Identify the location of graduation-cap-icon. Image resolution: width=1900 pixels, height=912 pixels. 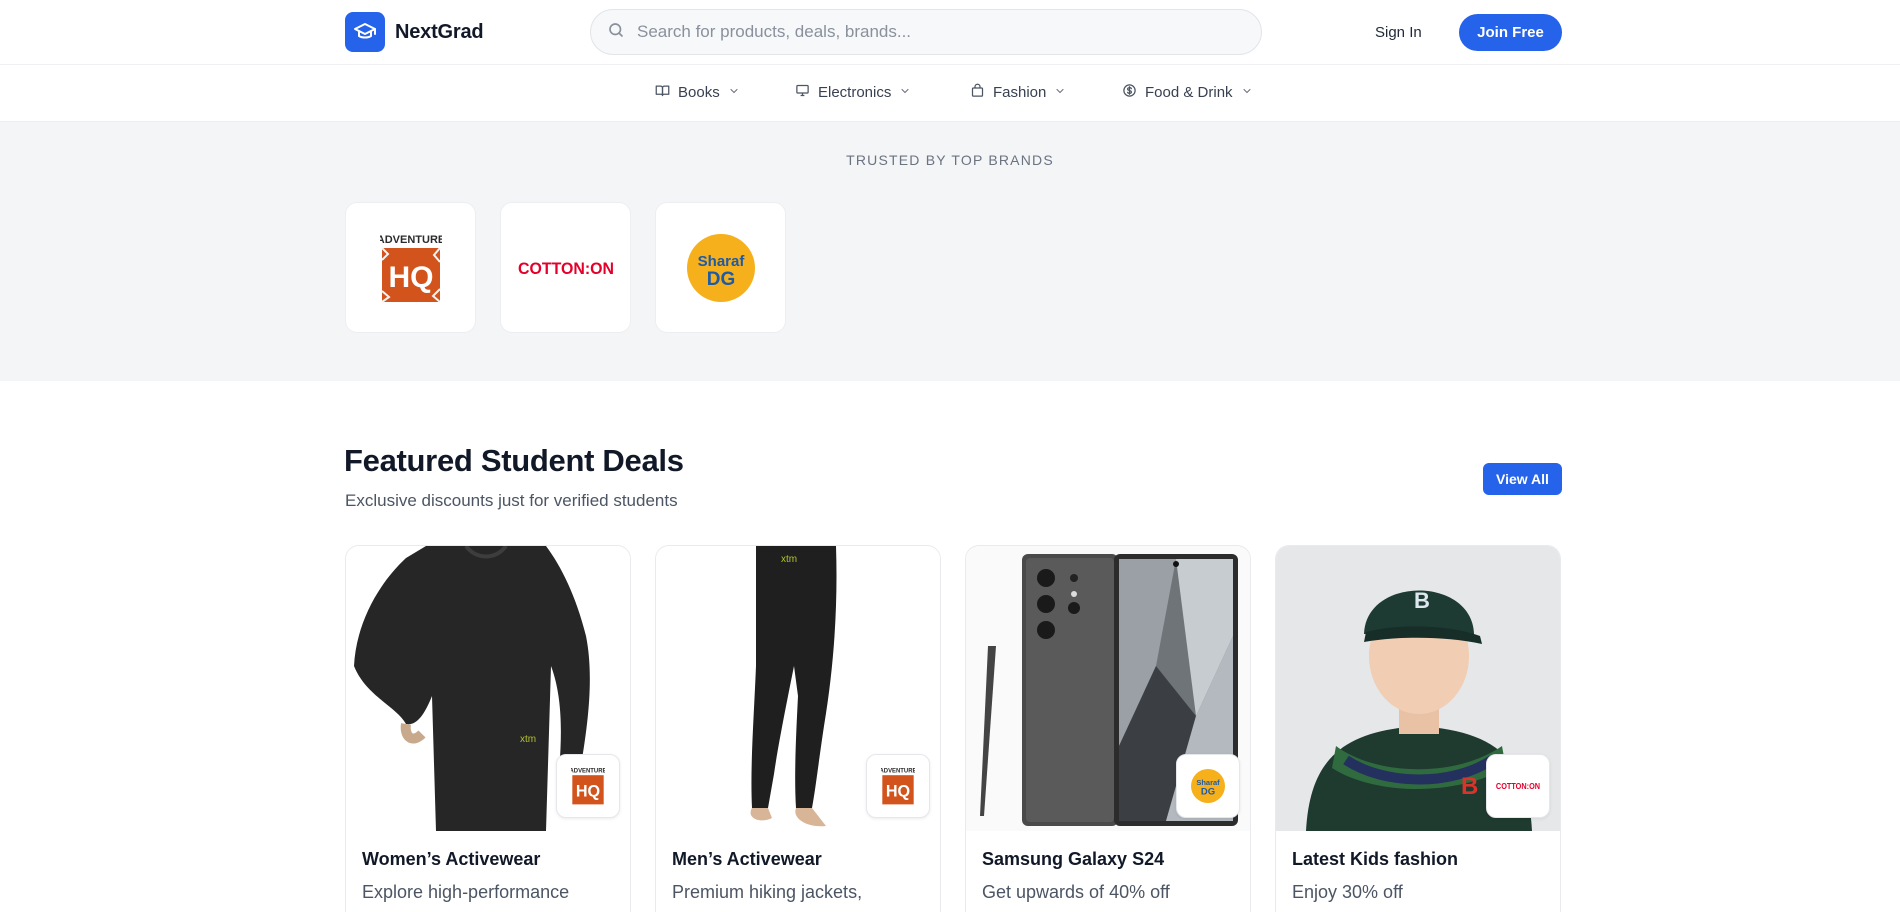
(365, 32).